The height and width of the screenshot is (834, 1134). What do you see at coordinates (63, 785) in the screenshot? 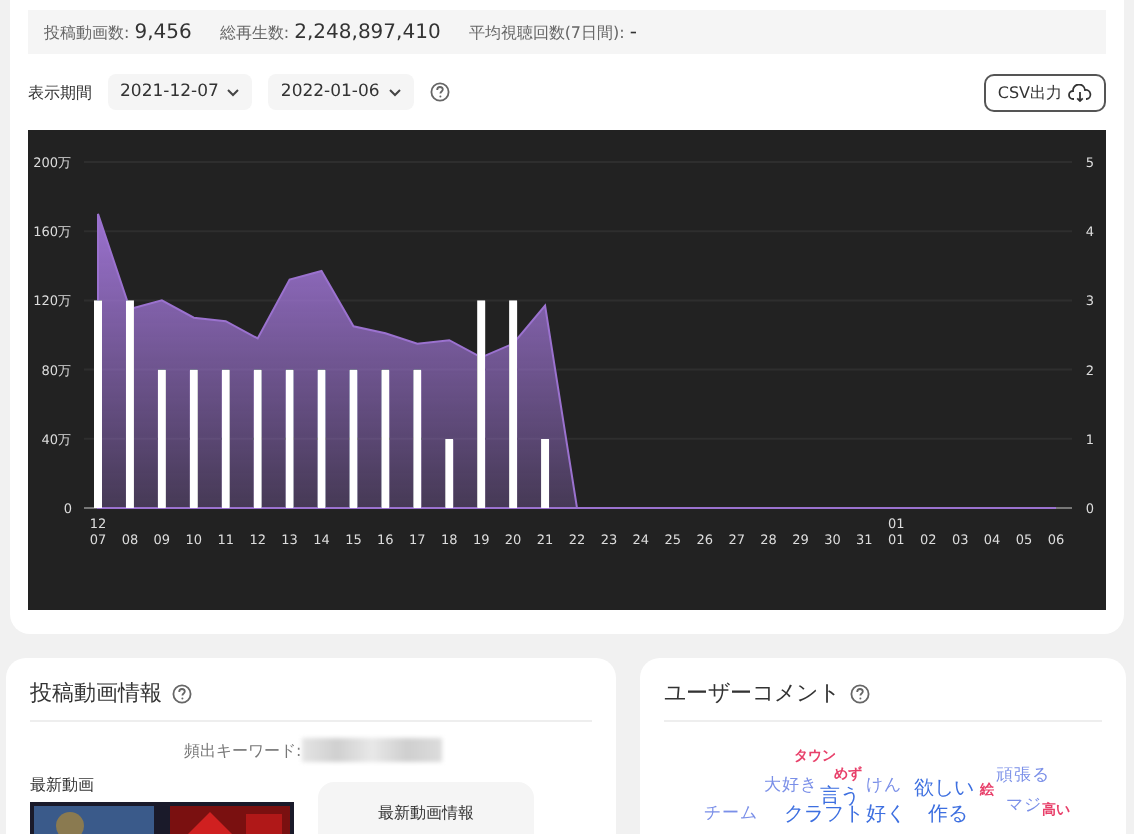
I see `latest-video-label: 最新動画` at bounding box center [63, 785].